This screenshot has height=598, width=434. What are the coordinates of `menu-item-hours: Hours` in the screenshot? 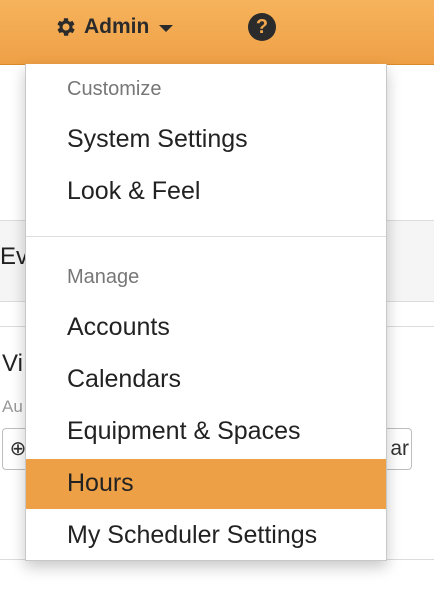 It's located at (206, 484).